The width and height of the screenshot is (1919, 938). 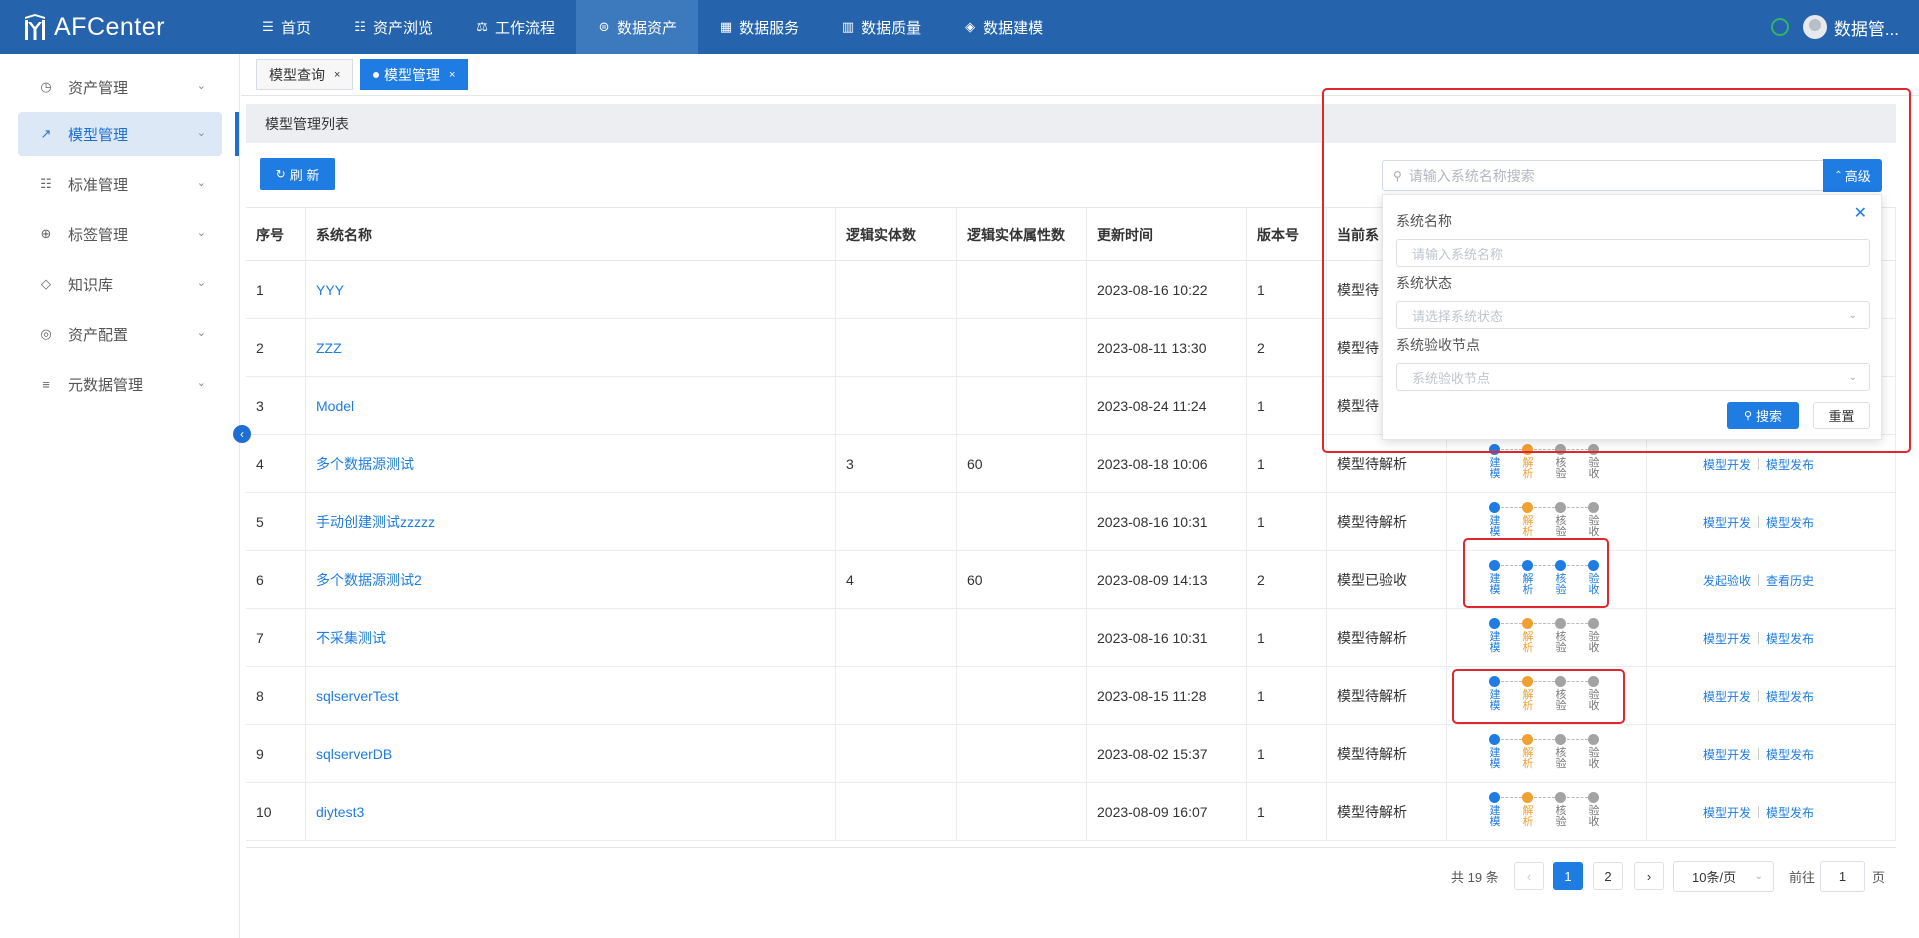 What do you see at coordinates (1529, 876) in the screenshot?
I see `prev-page-button: ‹` at bounding box center [1529, 876].